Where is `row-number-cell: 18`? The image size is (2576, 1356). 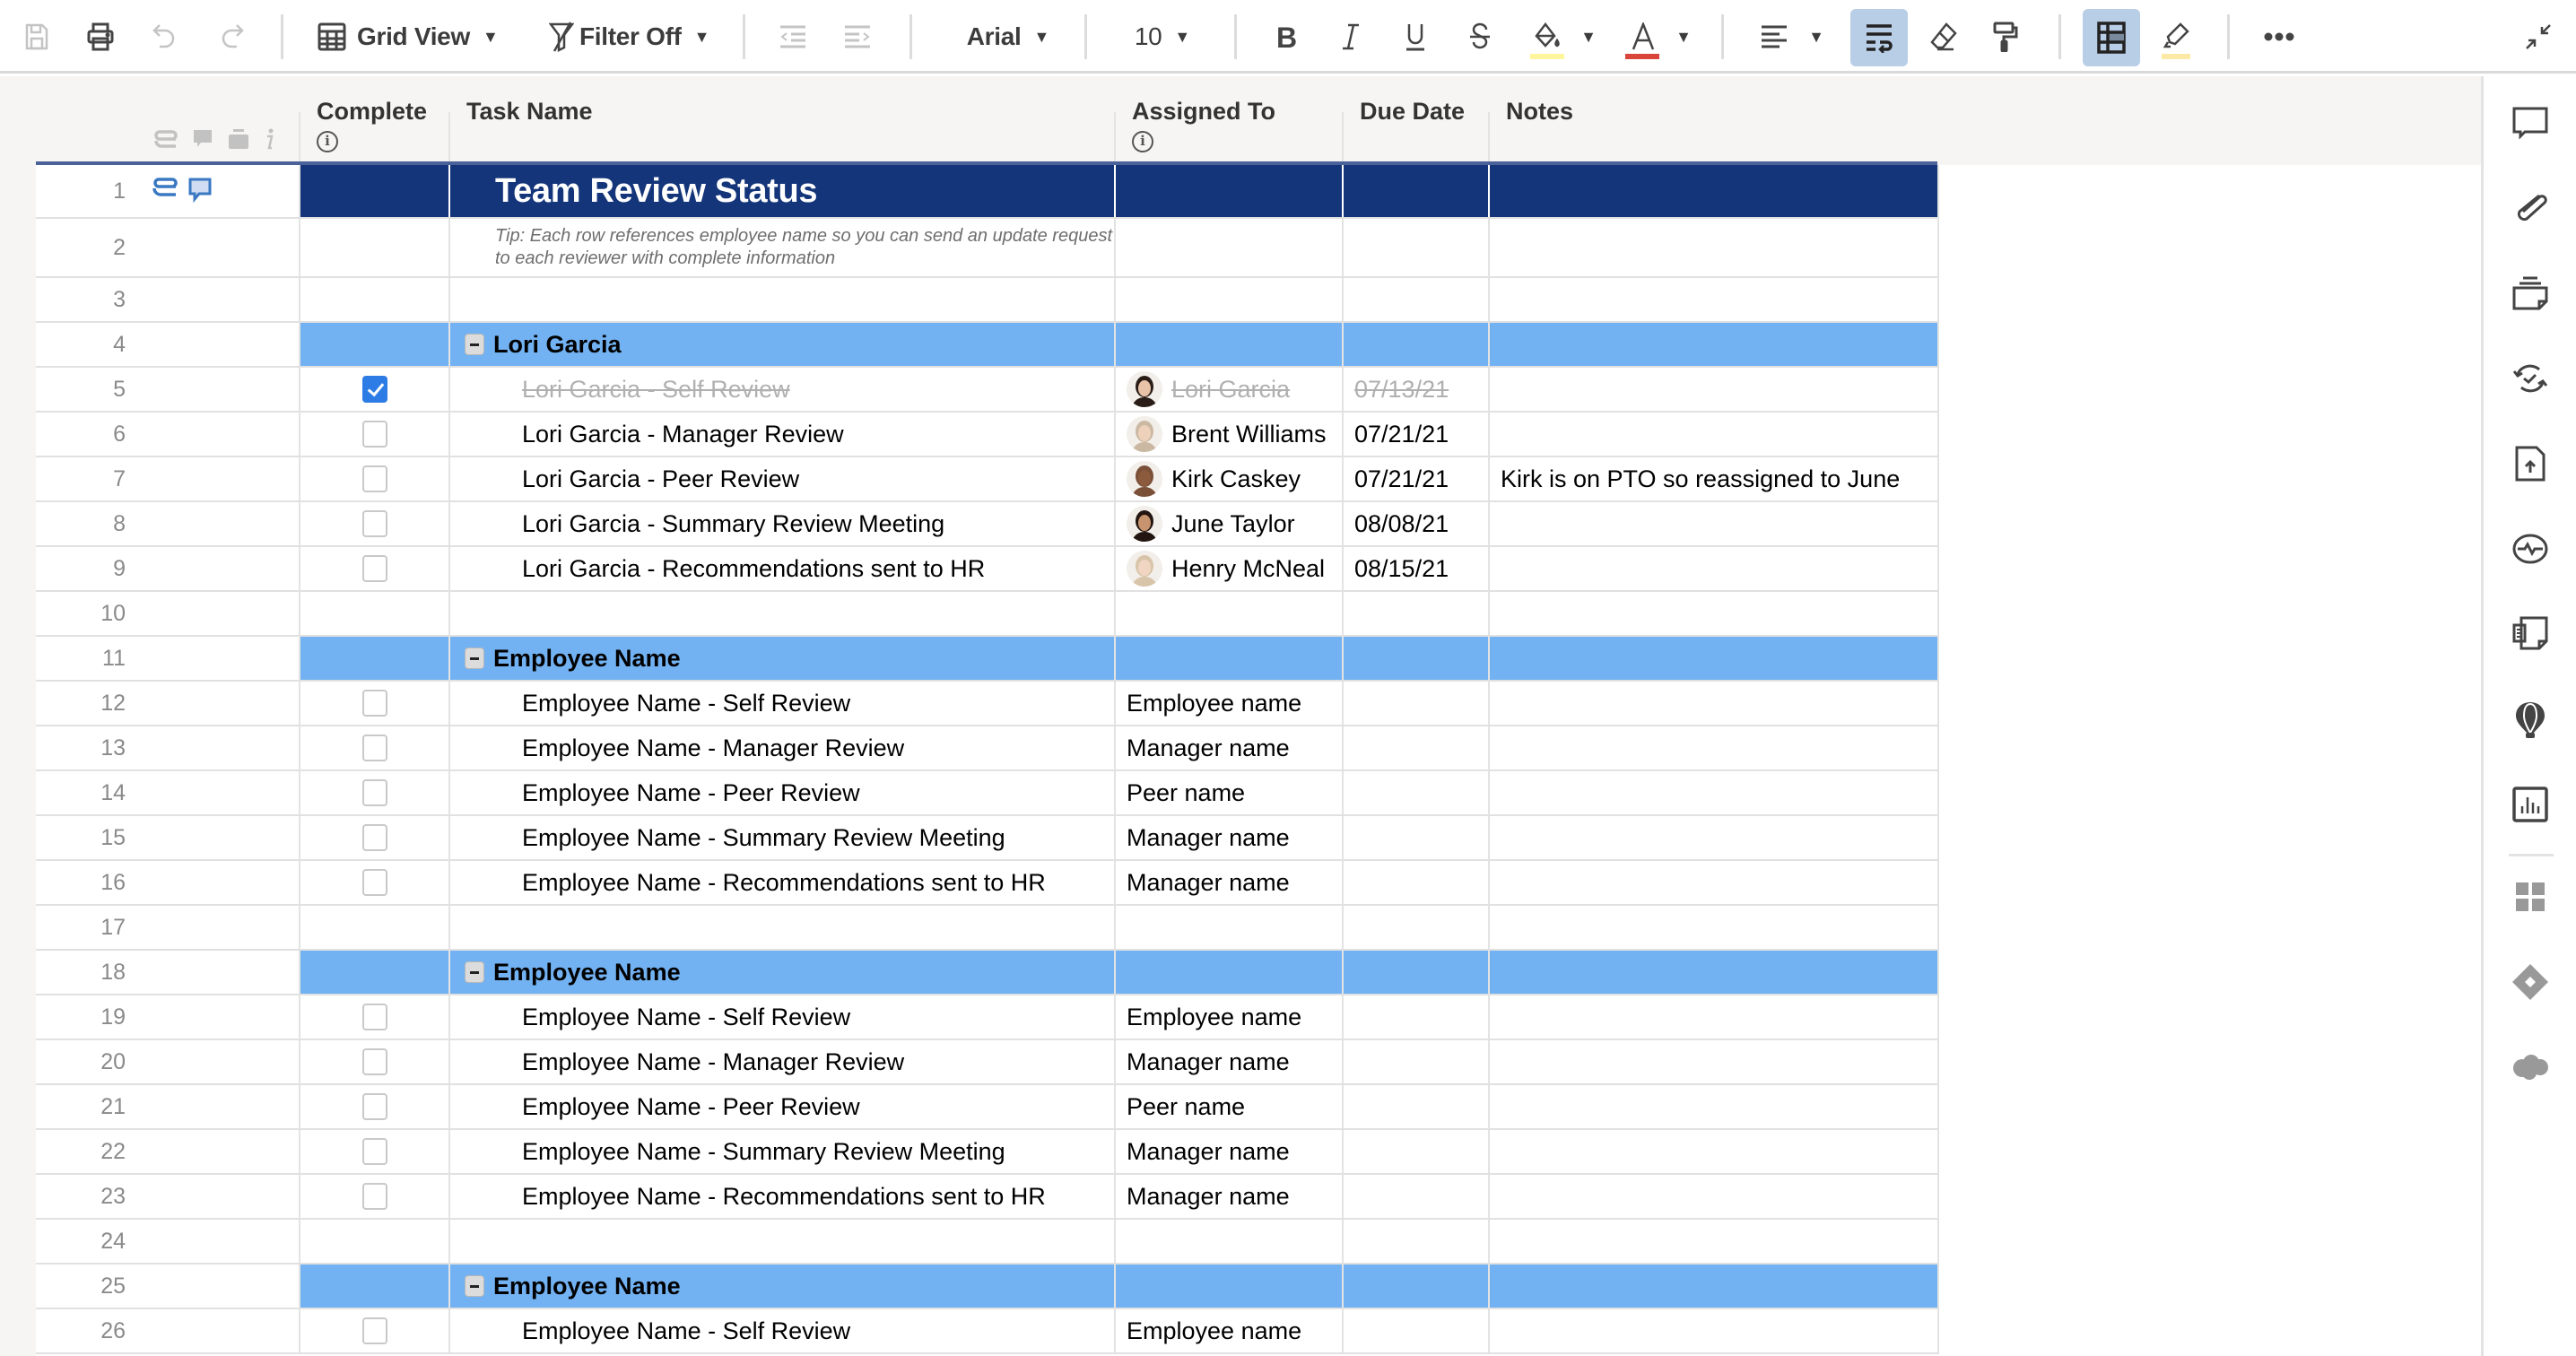
row-number-cell: 18 is located at coordinates (168, 972).